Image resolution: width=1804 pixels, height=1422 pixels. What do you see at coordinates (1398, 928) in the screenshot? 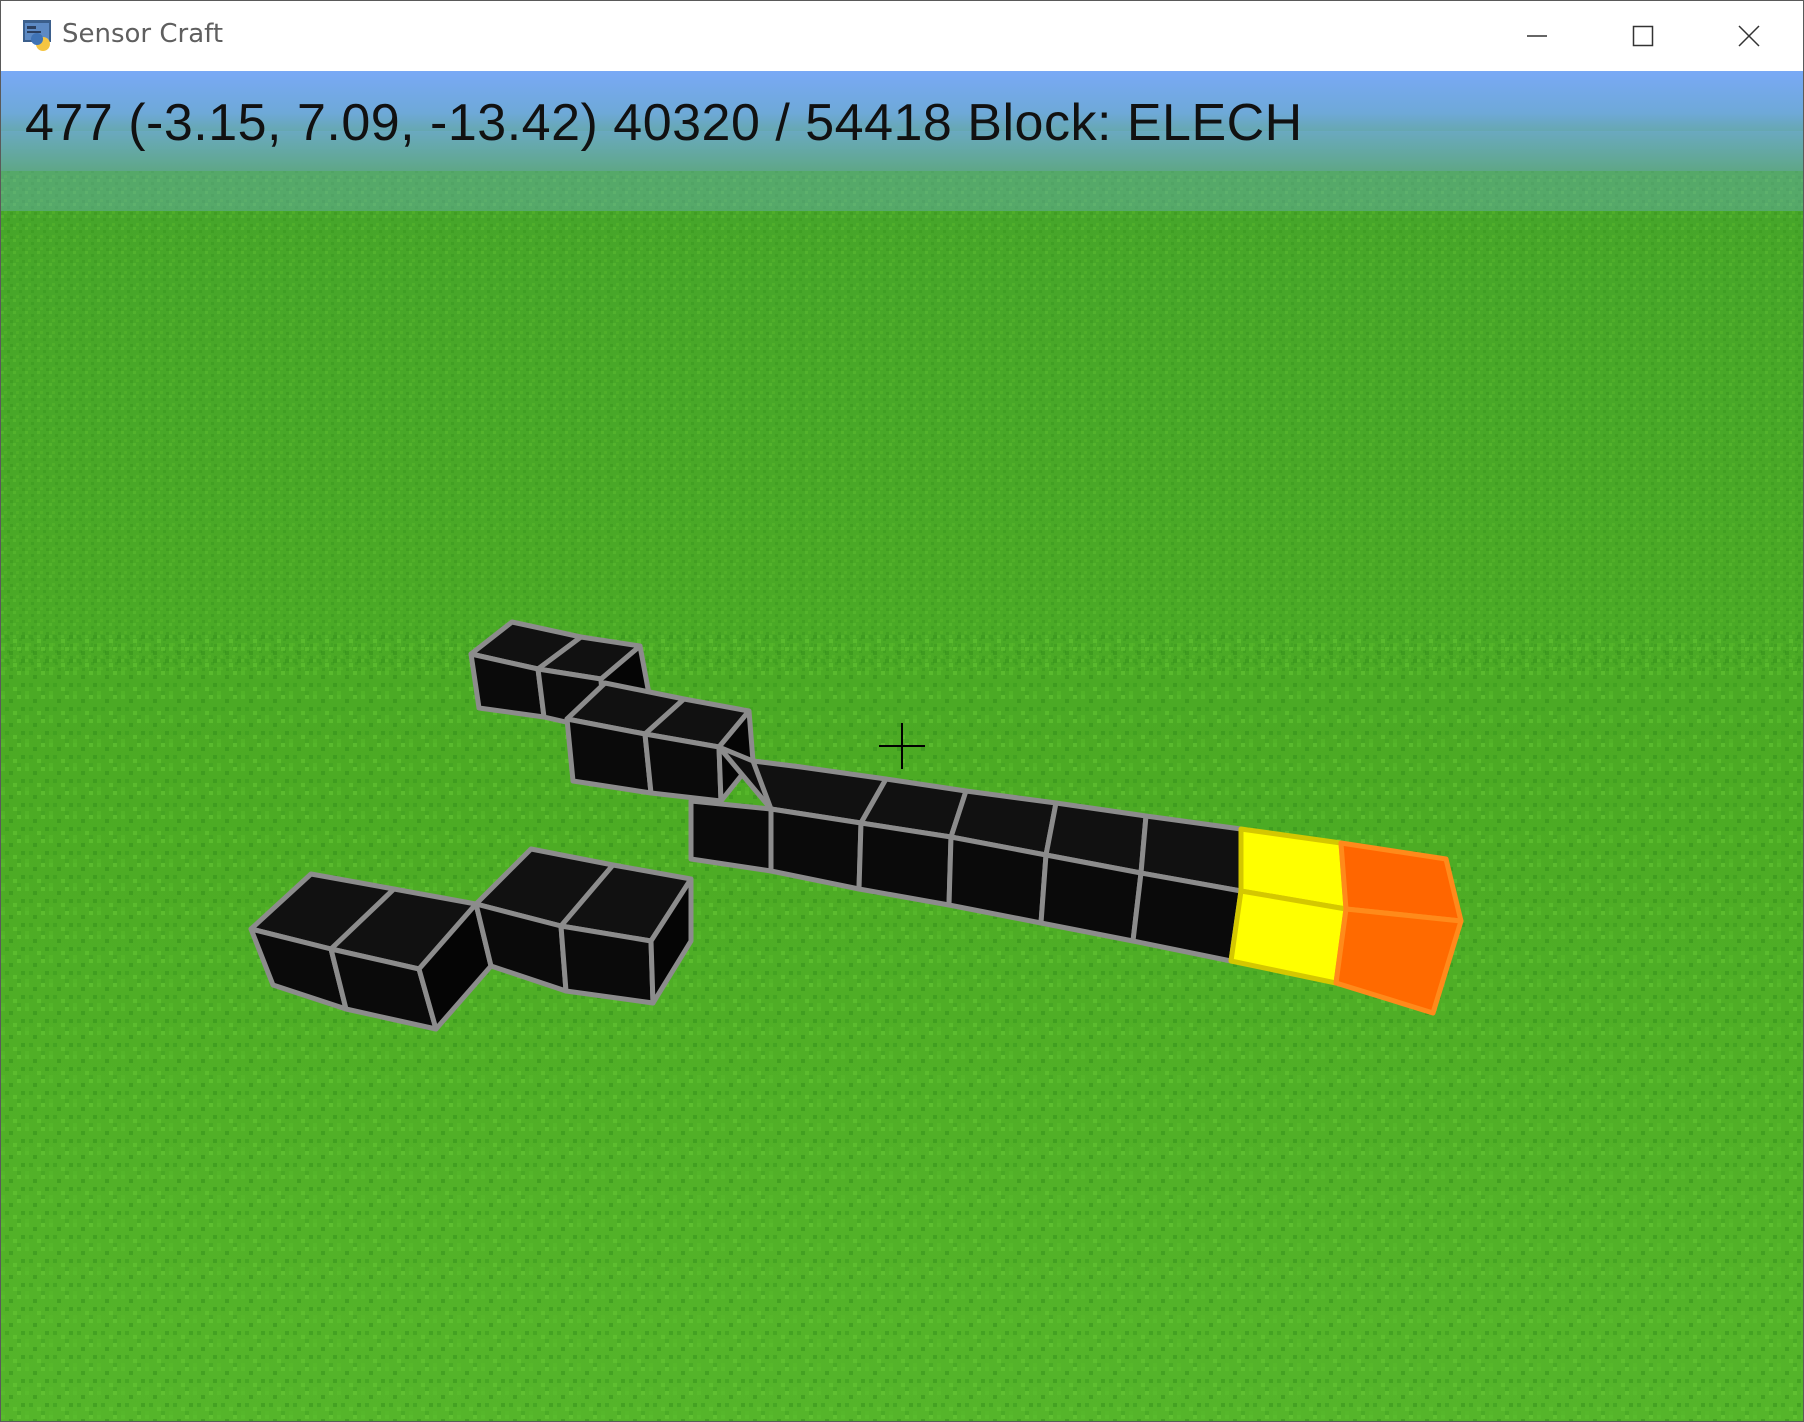
I see `orange-block` at bounding box center [1398, 928].